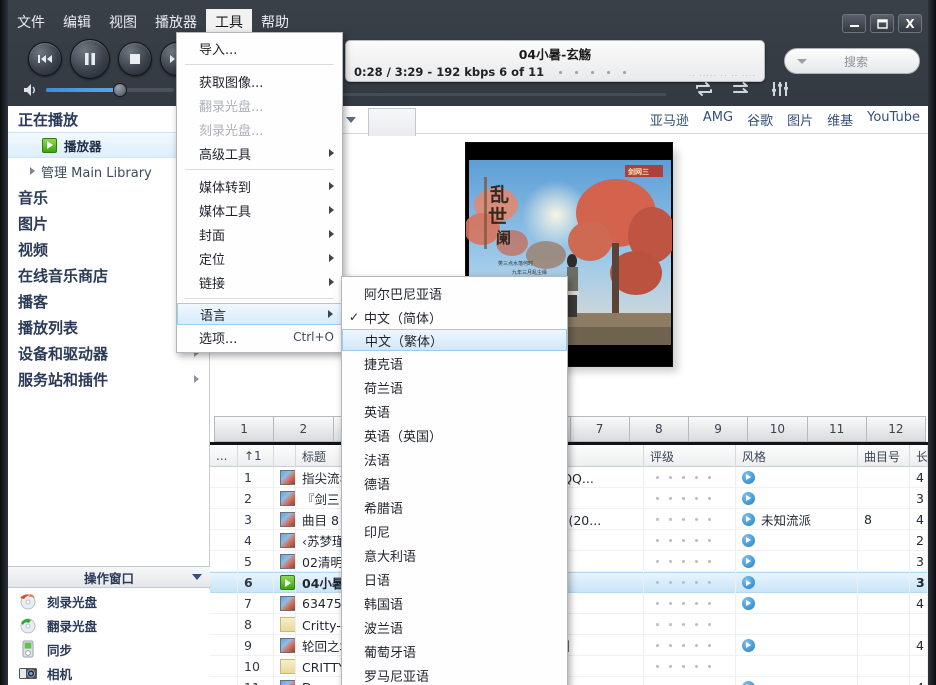 The image size is (936, 685). What do you see at coordinates (392, 122) in the screenshot?
I see `content-tab` at bounding box center [392, 122].